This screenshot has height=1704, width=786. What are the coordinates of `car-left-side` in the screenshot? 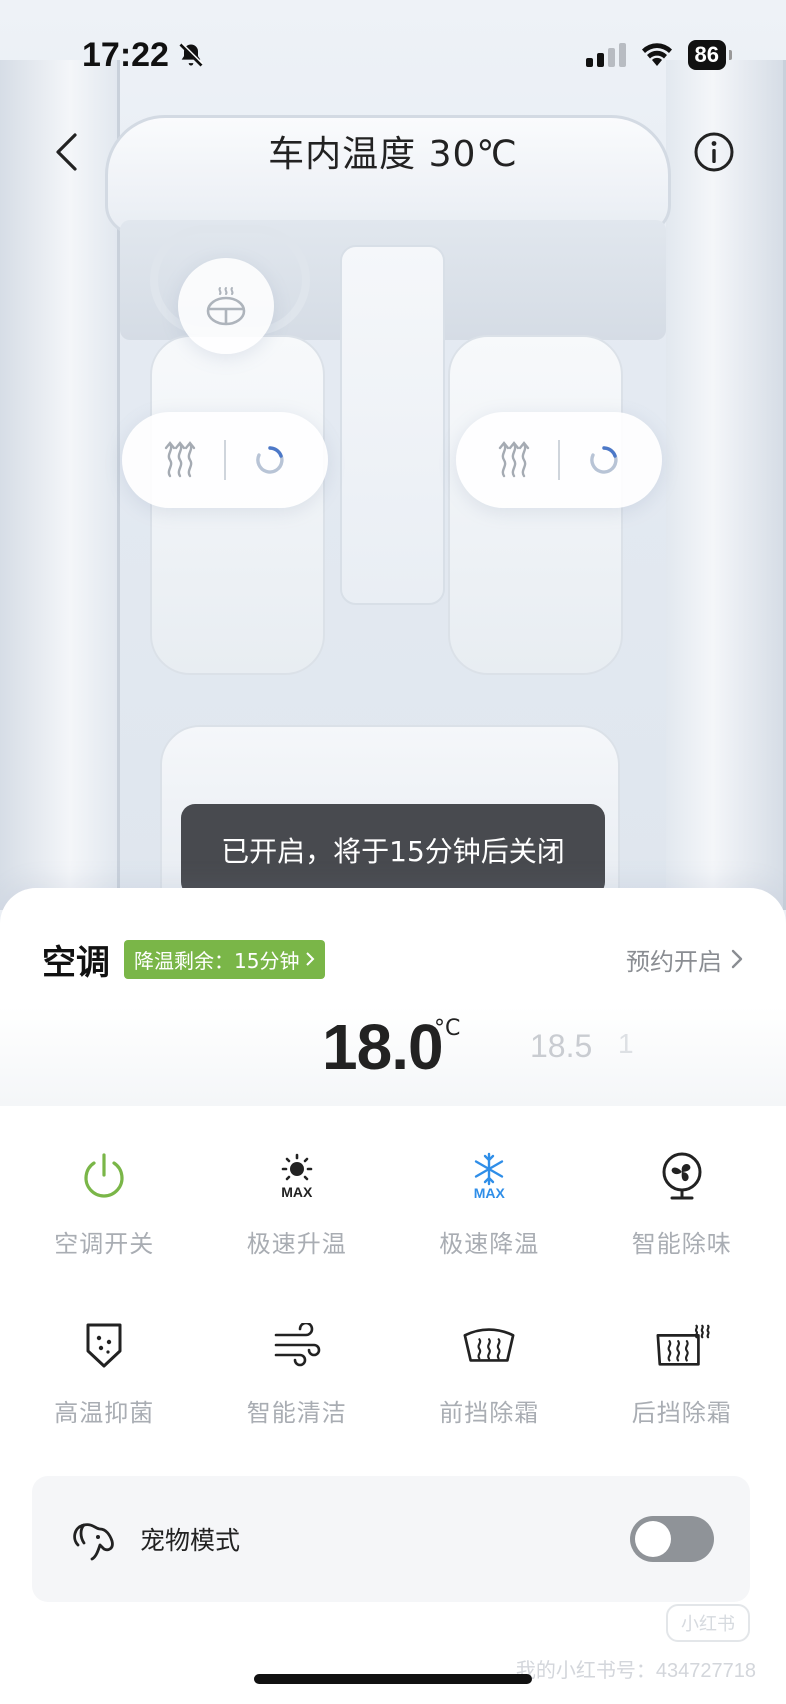 It's located at (60, 485).